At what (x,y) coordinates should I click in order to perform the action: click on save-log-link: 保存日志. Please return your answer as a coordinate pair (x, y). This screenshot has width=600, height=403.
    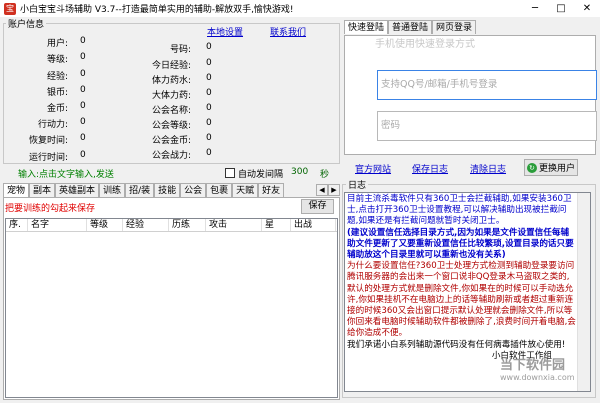
    Looking at the image, I should click on (430, 168).